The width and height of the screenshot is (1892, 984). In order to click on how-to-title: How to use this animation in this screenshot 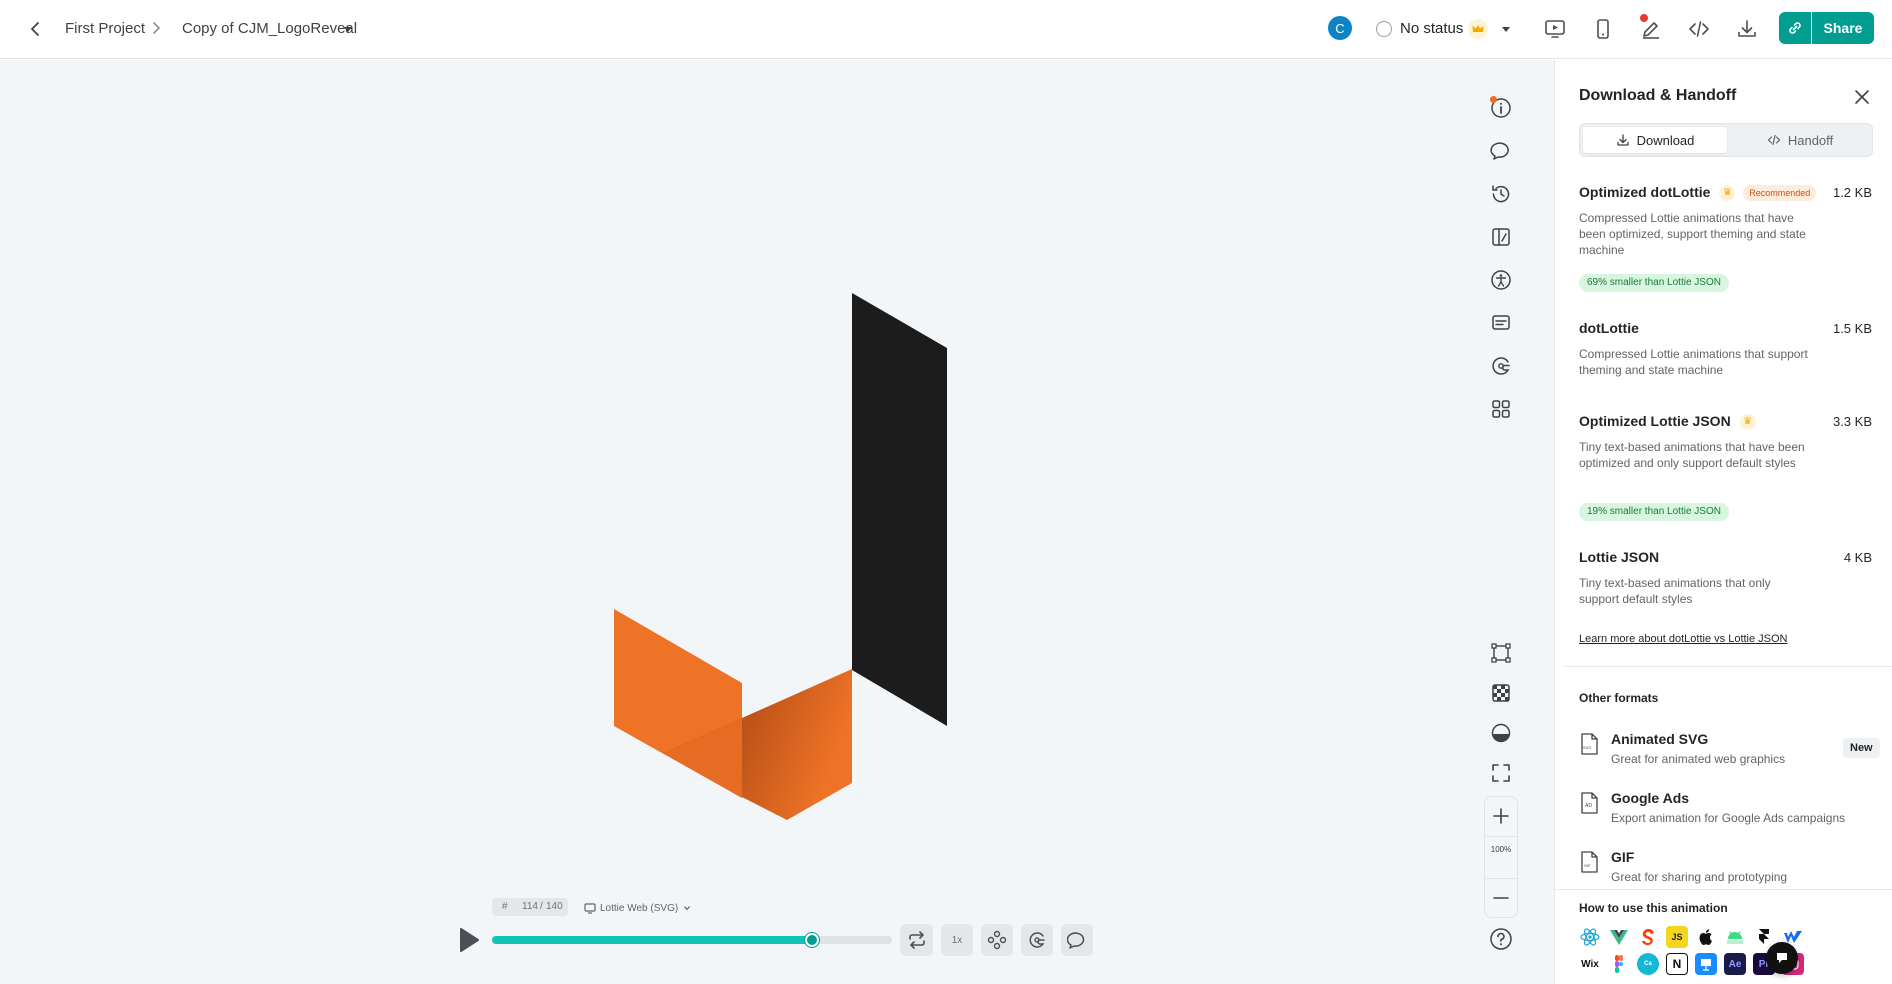, I will do `click(1653, 908)`.